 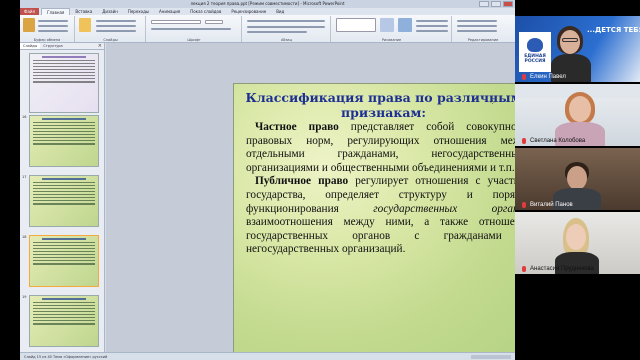 I want to click on paste-icon, so click(x=29, y=25).